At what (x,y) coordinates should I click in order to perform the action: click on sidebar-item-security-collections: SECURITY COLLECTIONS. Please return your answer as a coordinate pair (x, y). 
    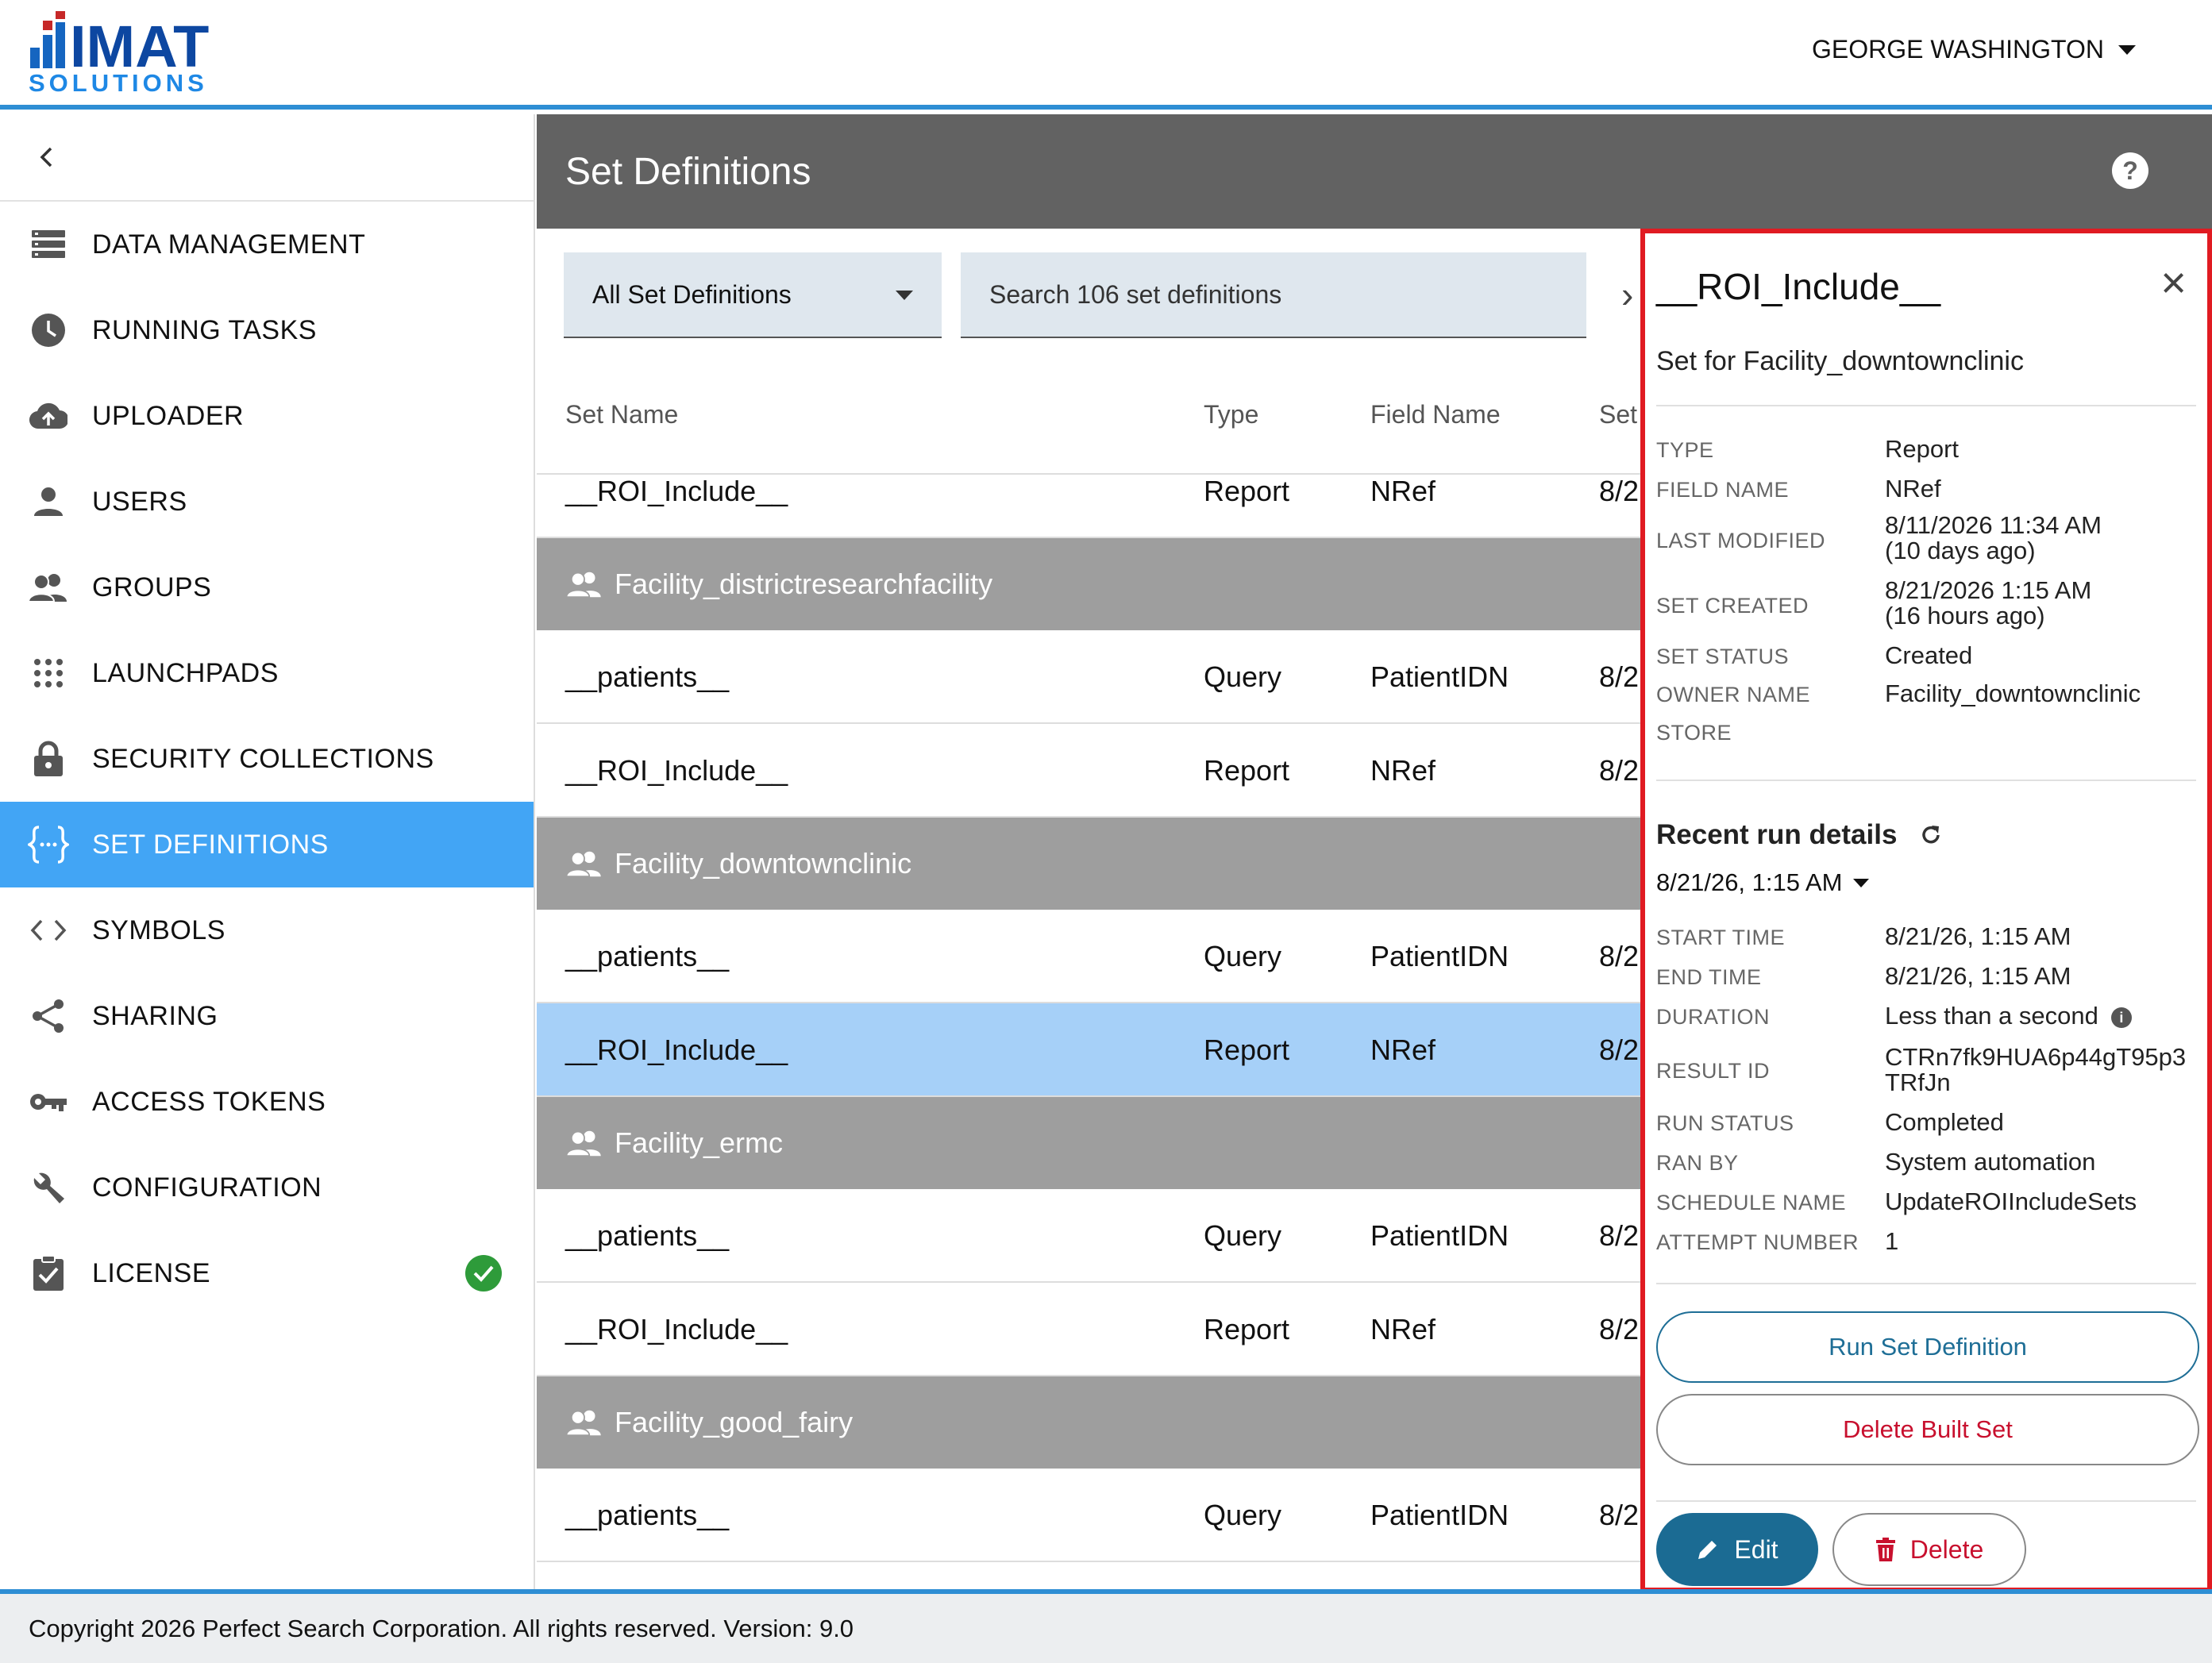
    Looking at the image, I should click on (267, 759).